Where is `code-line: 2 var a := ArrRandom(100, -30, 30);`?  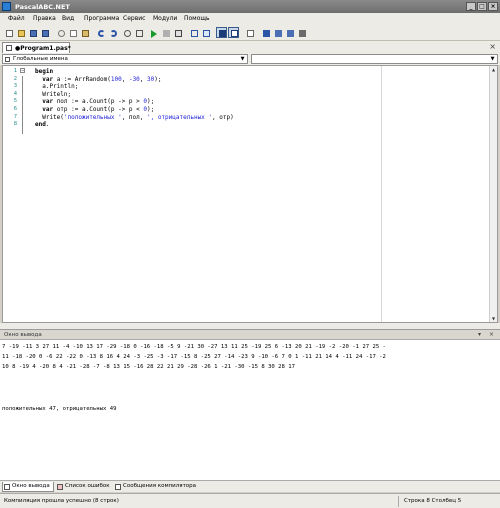 code-line: 2 var a := ArrRandom(100, -30, 30); is located at coordinates (188, 80).